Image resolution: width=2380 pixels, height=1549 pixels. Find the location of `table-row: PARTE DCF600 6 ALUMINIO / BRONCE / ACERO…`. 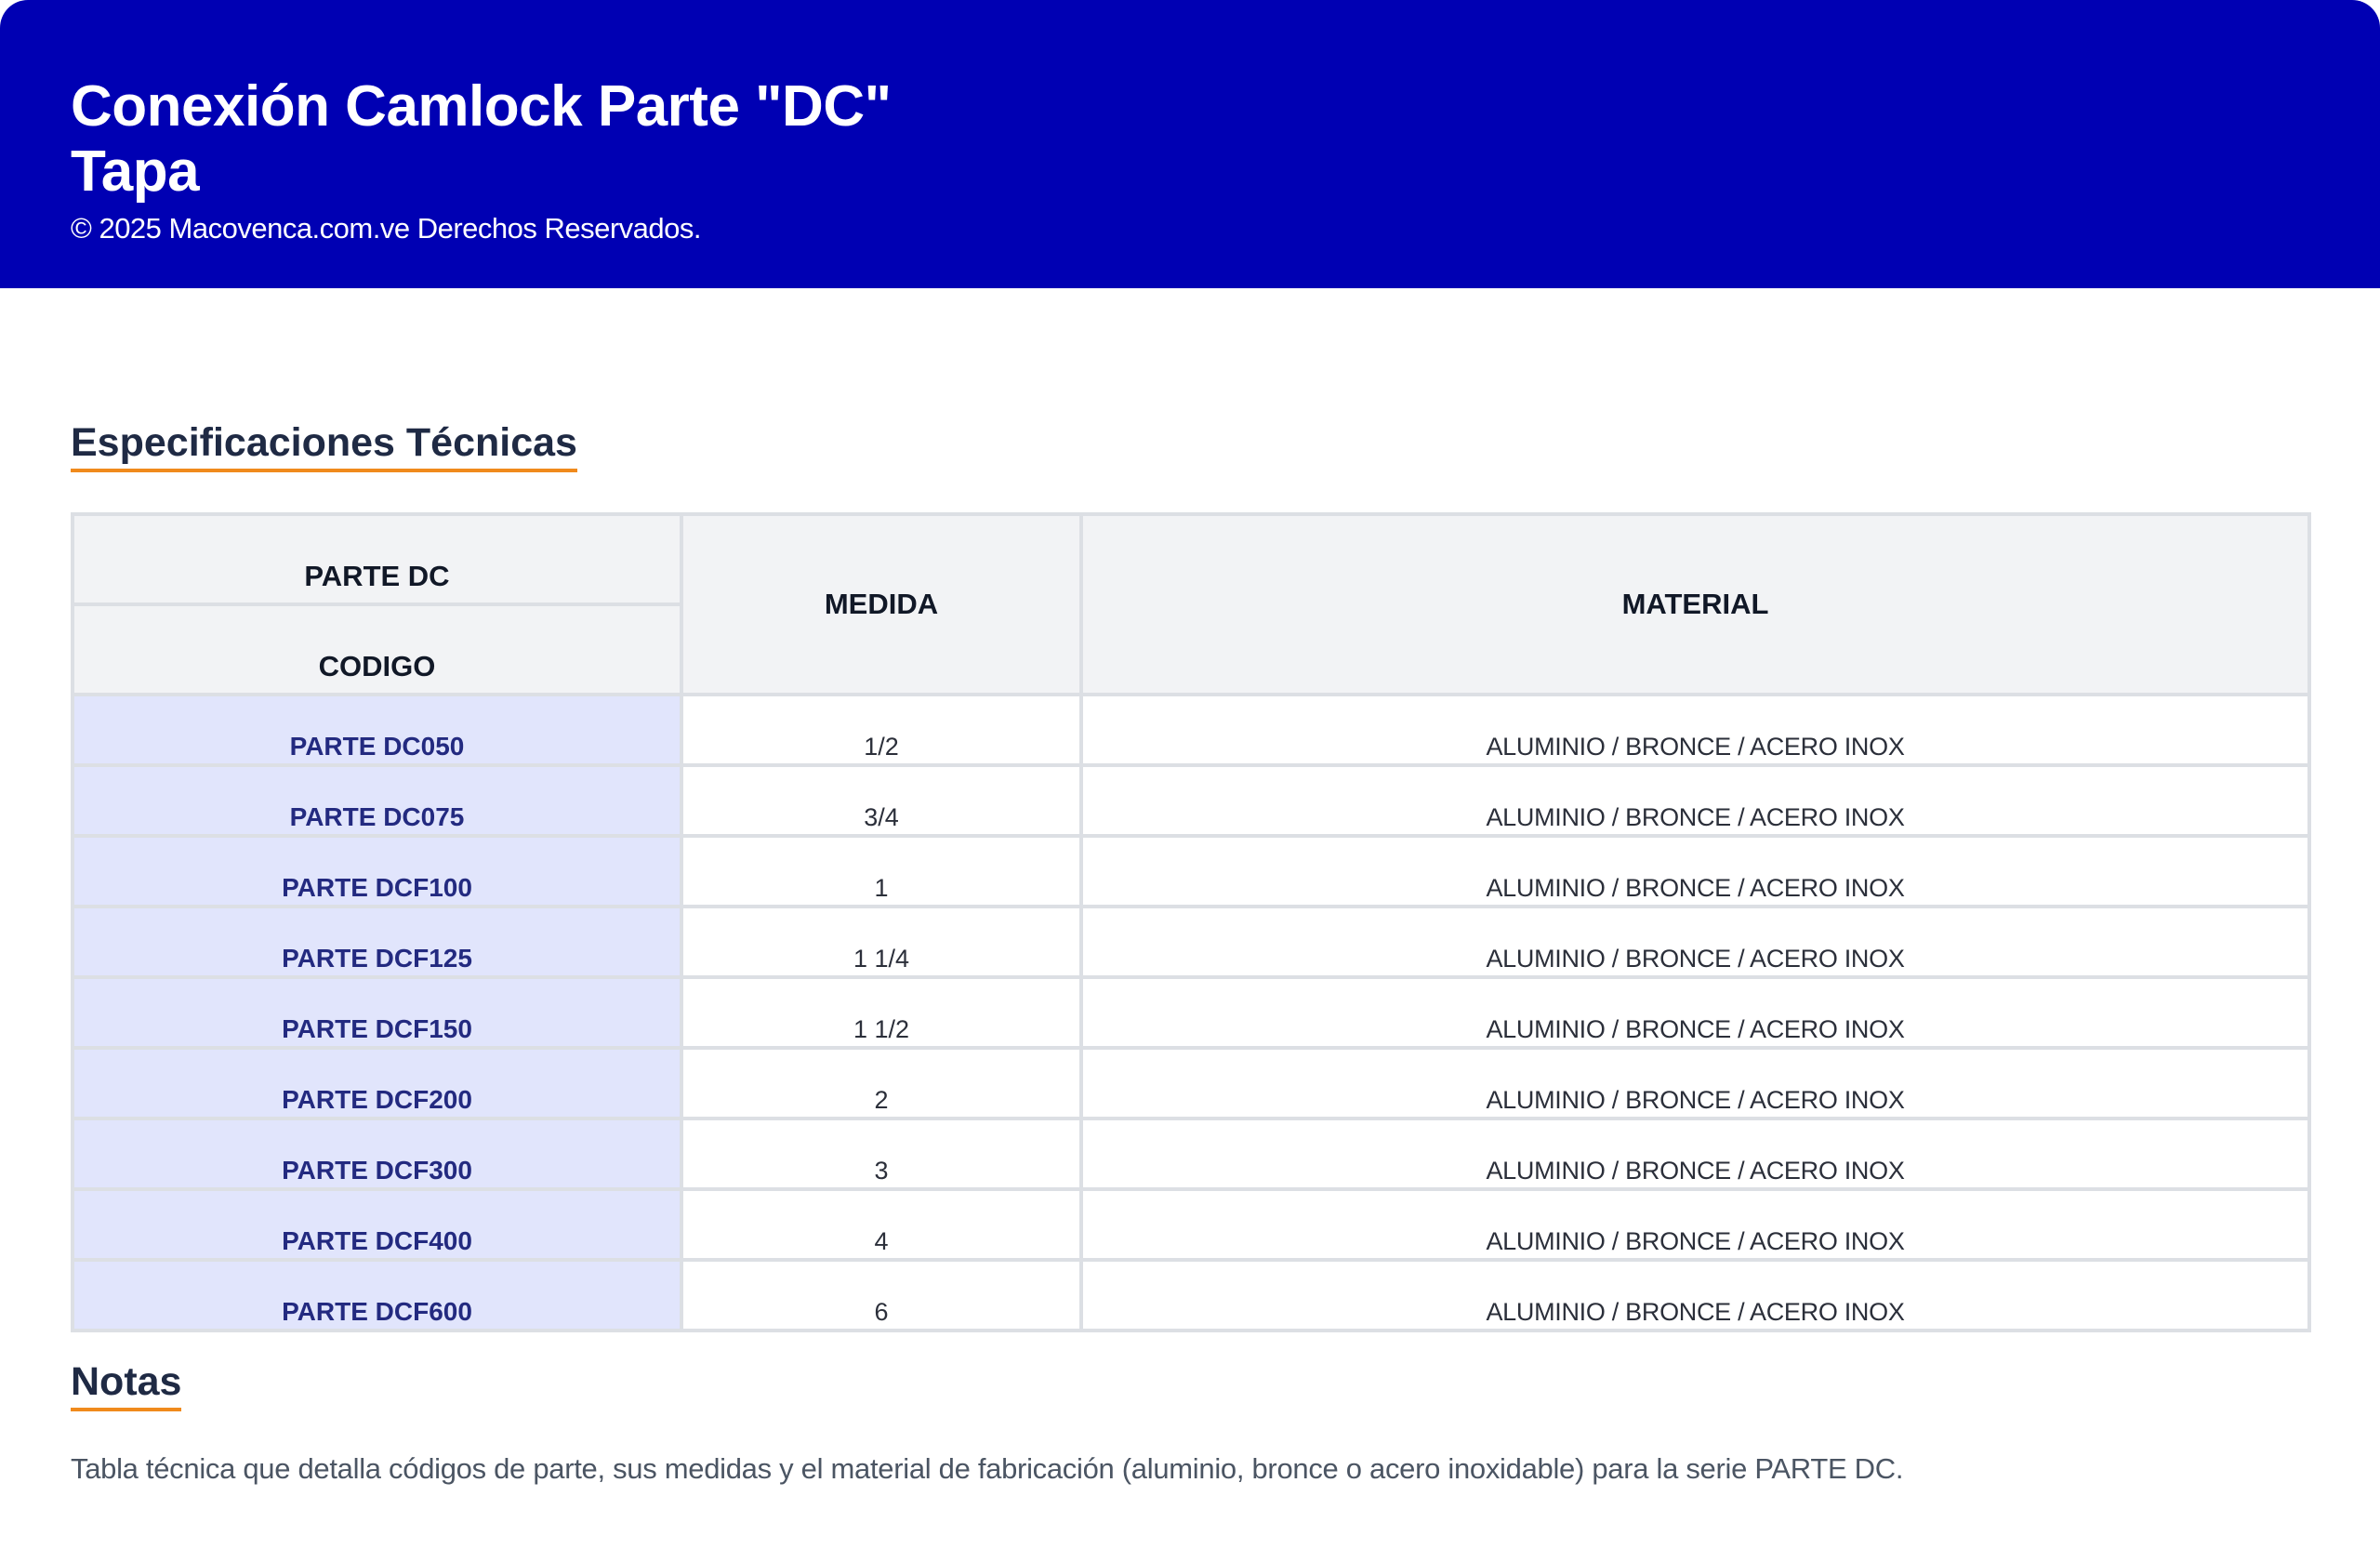

table-row: PARTE DCF600 6 ALUMINIO / BRONCE / ACERO… is located at coordinates (1191, 1295).